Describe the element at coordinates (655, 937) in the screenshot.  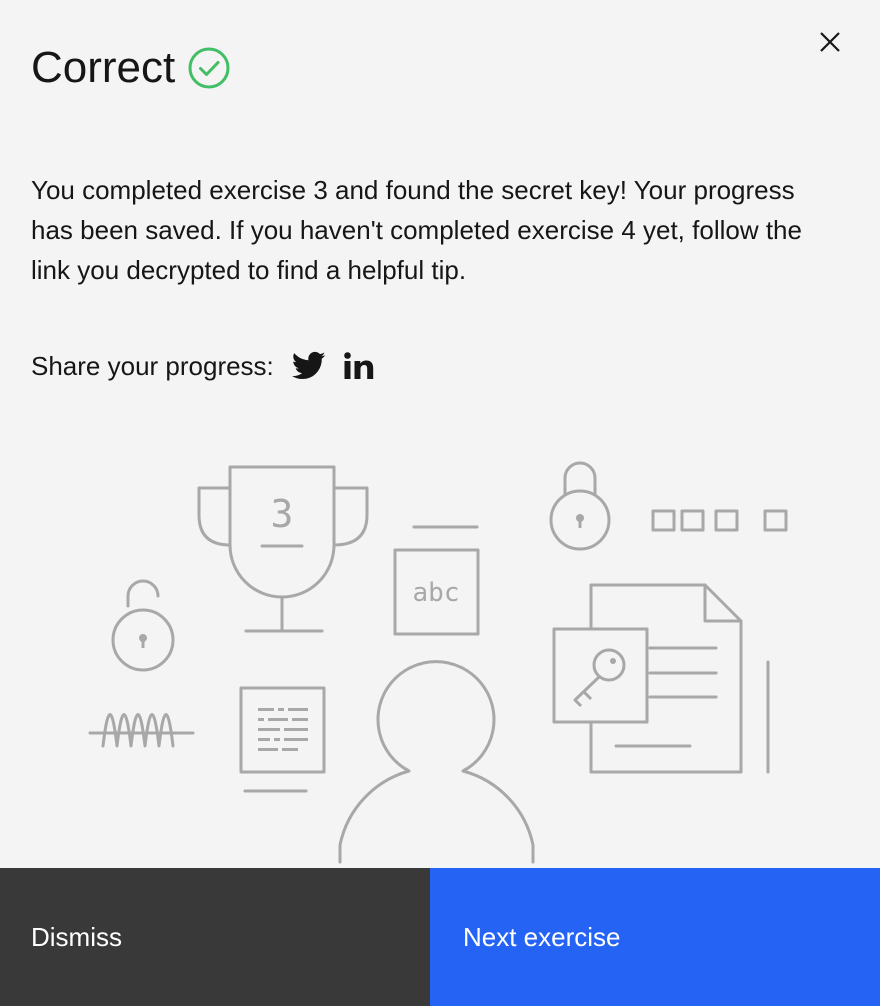
I see `next-exercise-button: Next exercise` at that location.